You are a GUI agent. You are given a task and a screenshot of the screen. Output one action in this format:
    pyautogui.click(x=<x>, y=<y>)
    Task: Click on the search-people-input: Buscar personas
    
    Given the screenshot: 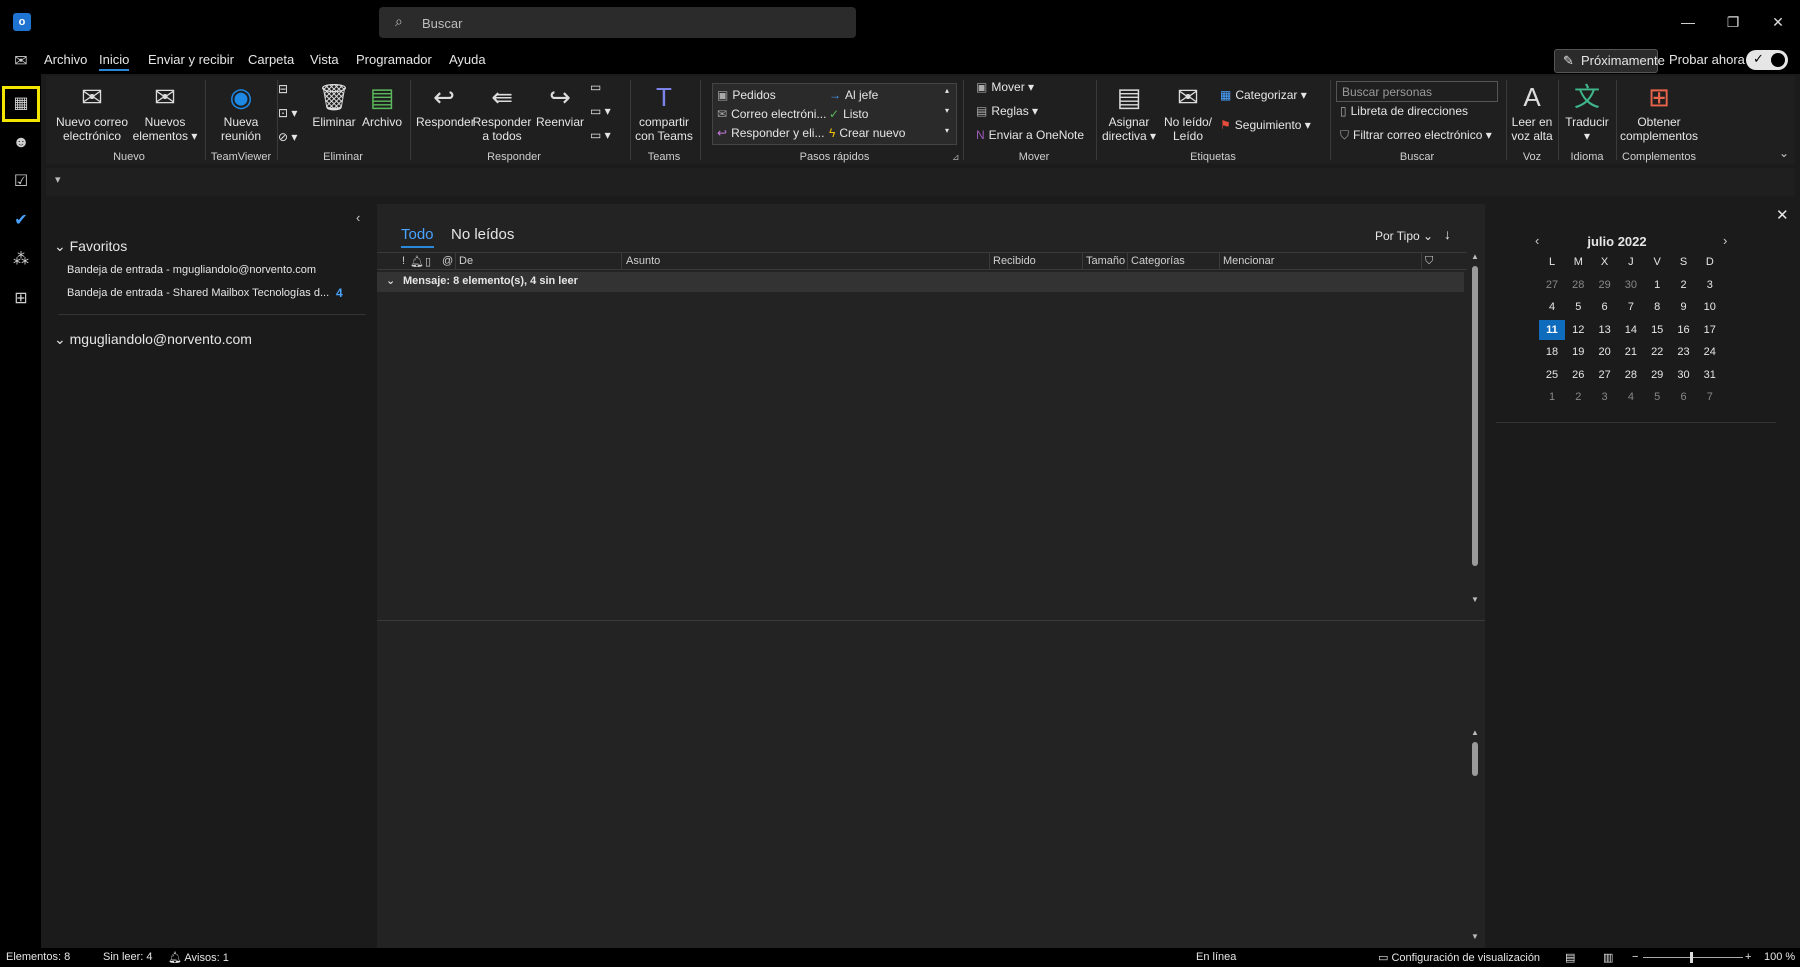 What is the action you would take?
    pyautogui.click(x=1417, y=91)
    